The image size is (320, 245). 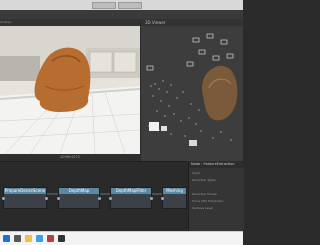 What do you see at coordinates (204, 180) in the screenshot?
I see `panel-row: Describer Types` at bounding box center [204, 180].